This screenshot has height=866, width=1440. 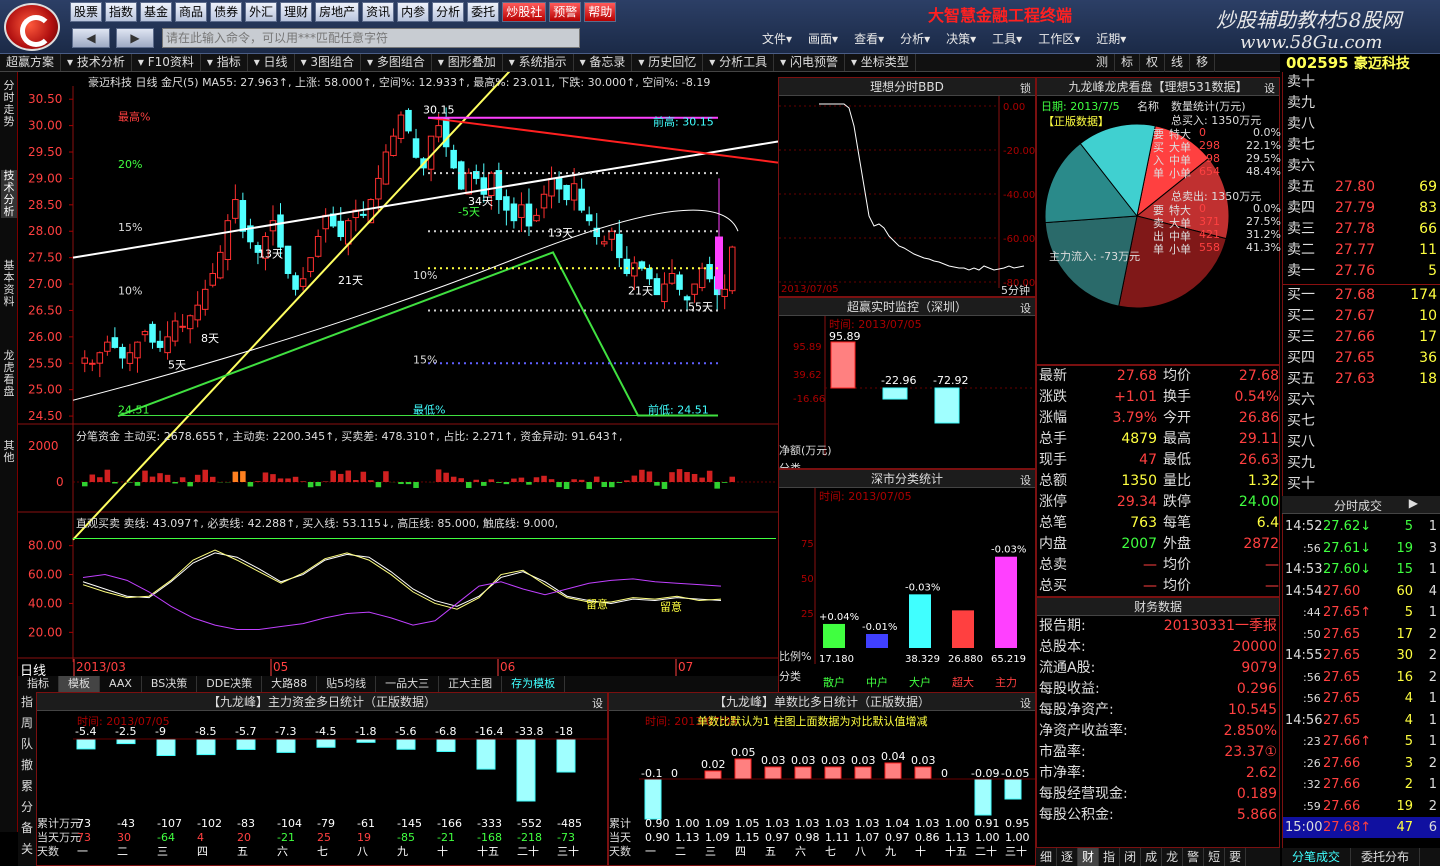 What do you see at coordinates (524, 12) in the screenshot?
I see `menu-button-12: 炒股社` at bounding box center [524, 12].